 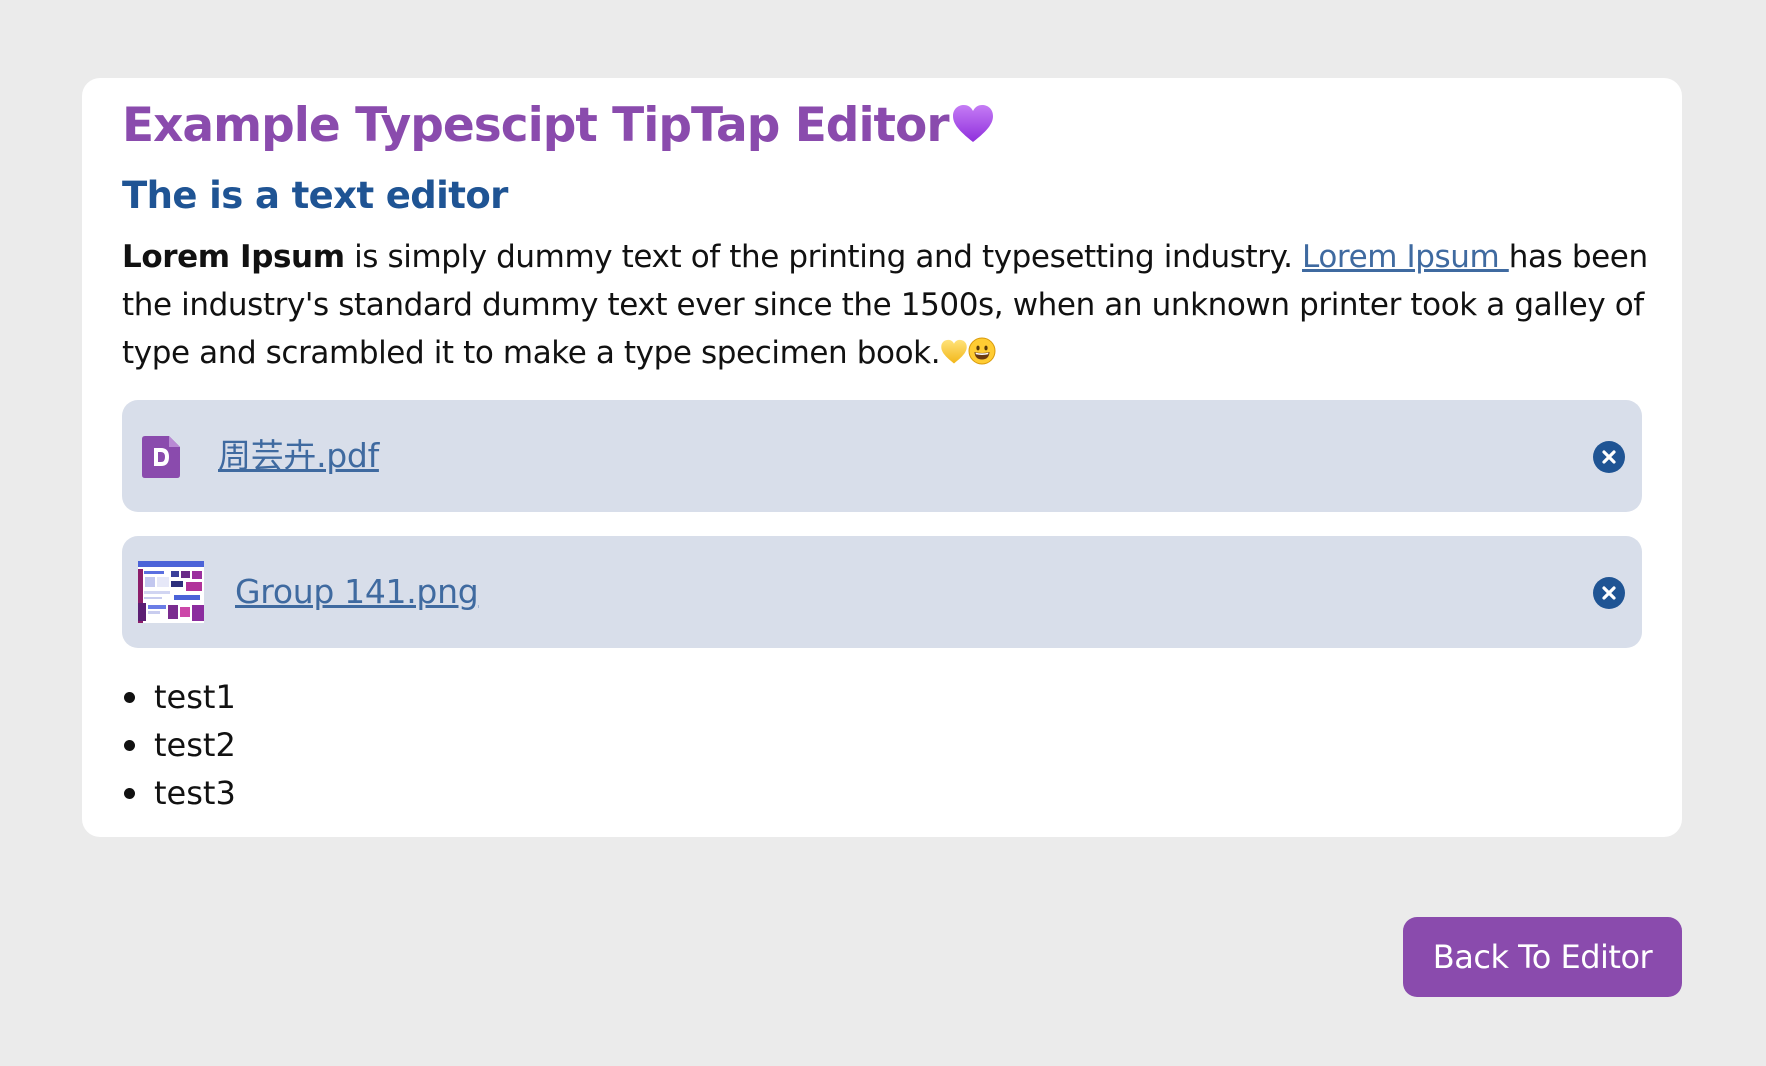 What do you see at coordinates (1405, 257) in the screenshot?
I see `lorem-ipsum-link: Lorem Ipsum` at bounding box center [1405, 257].